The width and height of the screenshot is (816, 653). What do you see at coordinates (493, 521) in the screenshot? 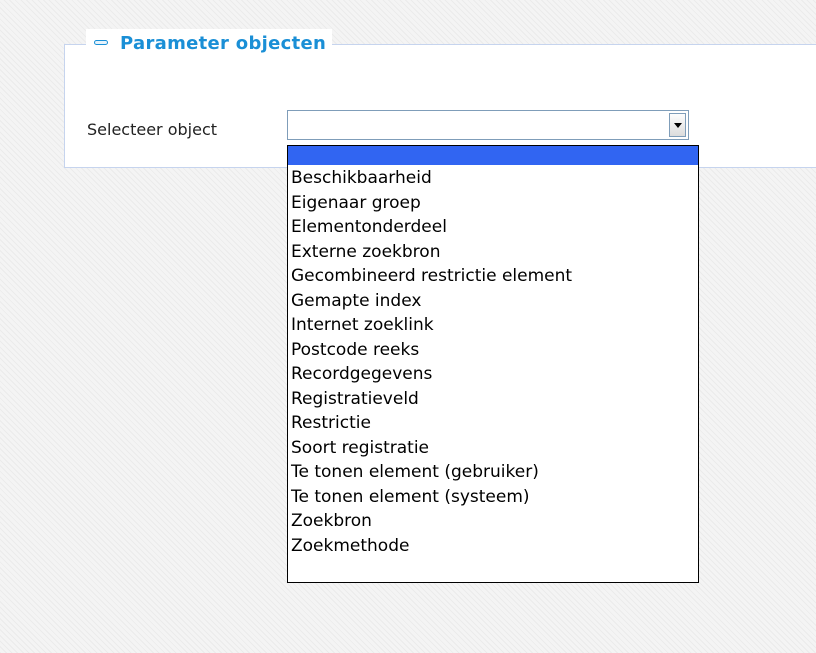
I see `option-zoekbron: Zoekbron` at bounding box center [493, 521].